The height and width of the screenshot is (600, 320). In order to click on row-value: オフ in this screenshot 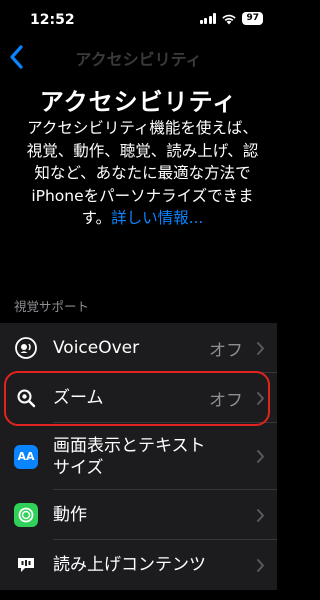, I will do `click(226, 350)`.